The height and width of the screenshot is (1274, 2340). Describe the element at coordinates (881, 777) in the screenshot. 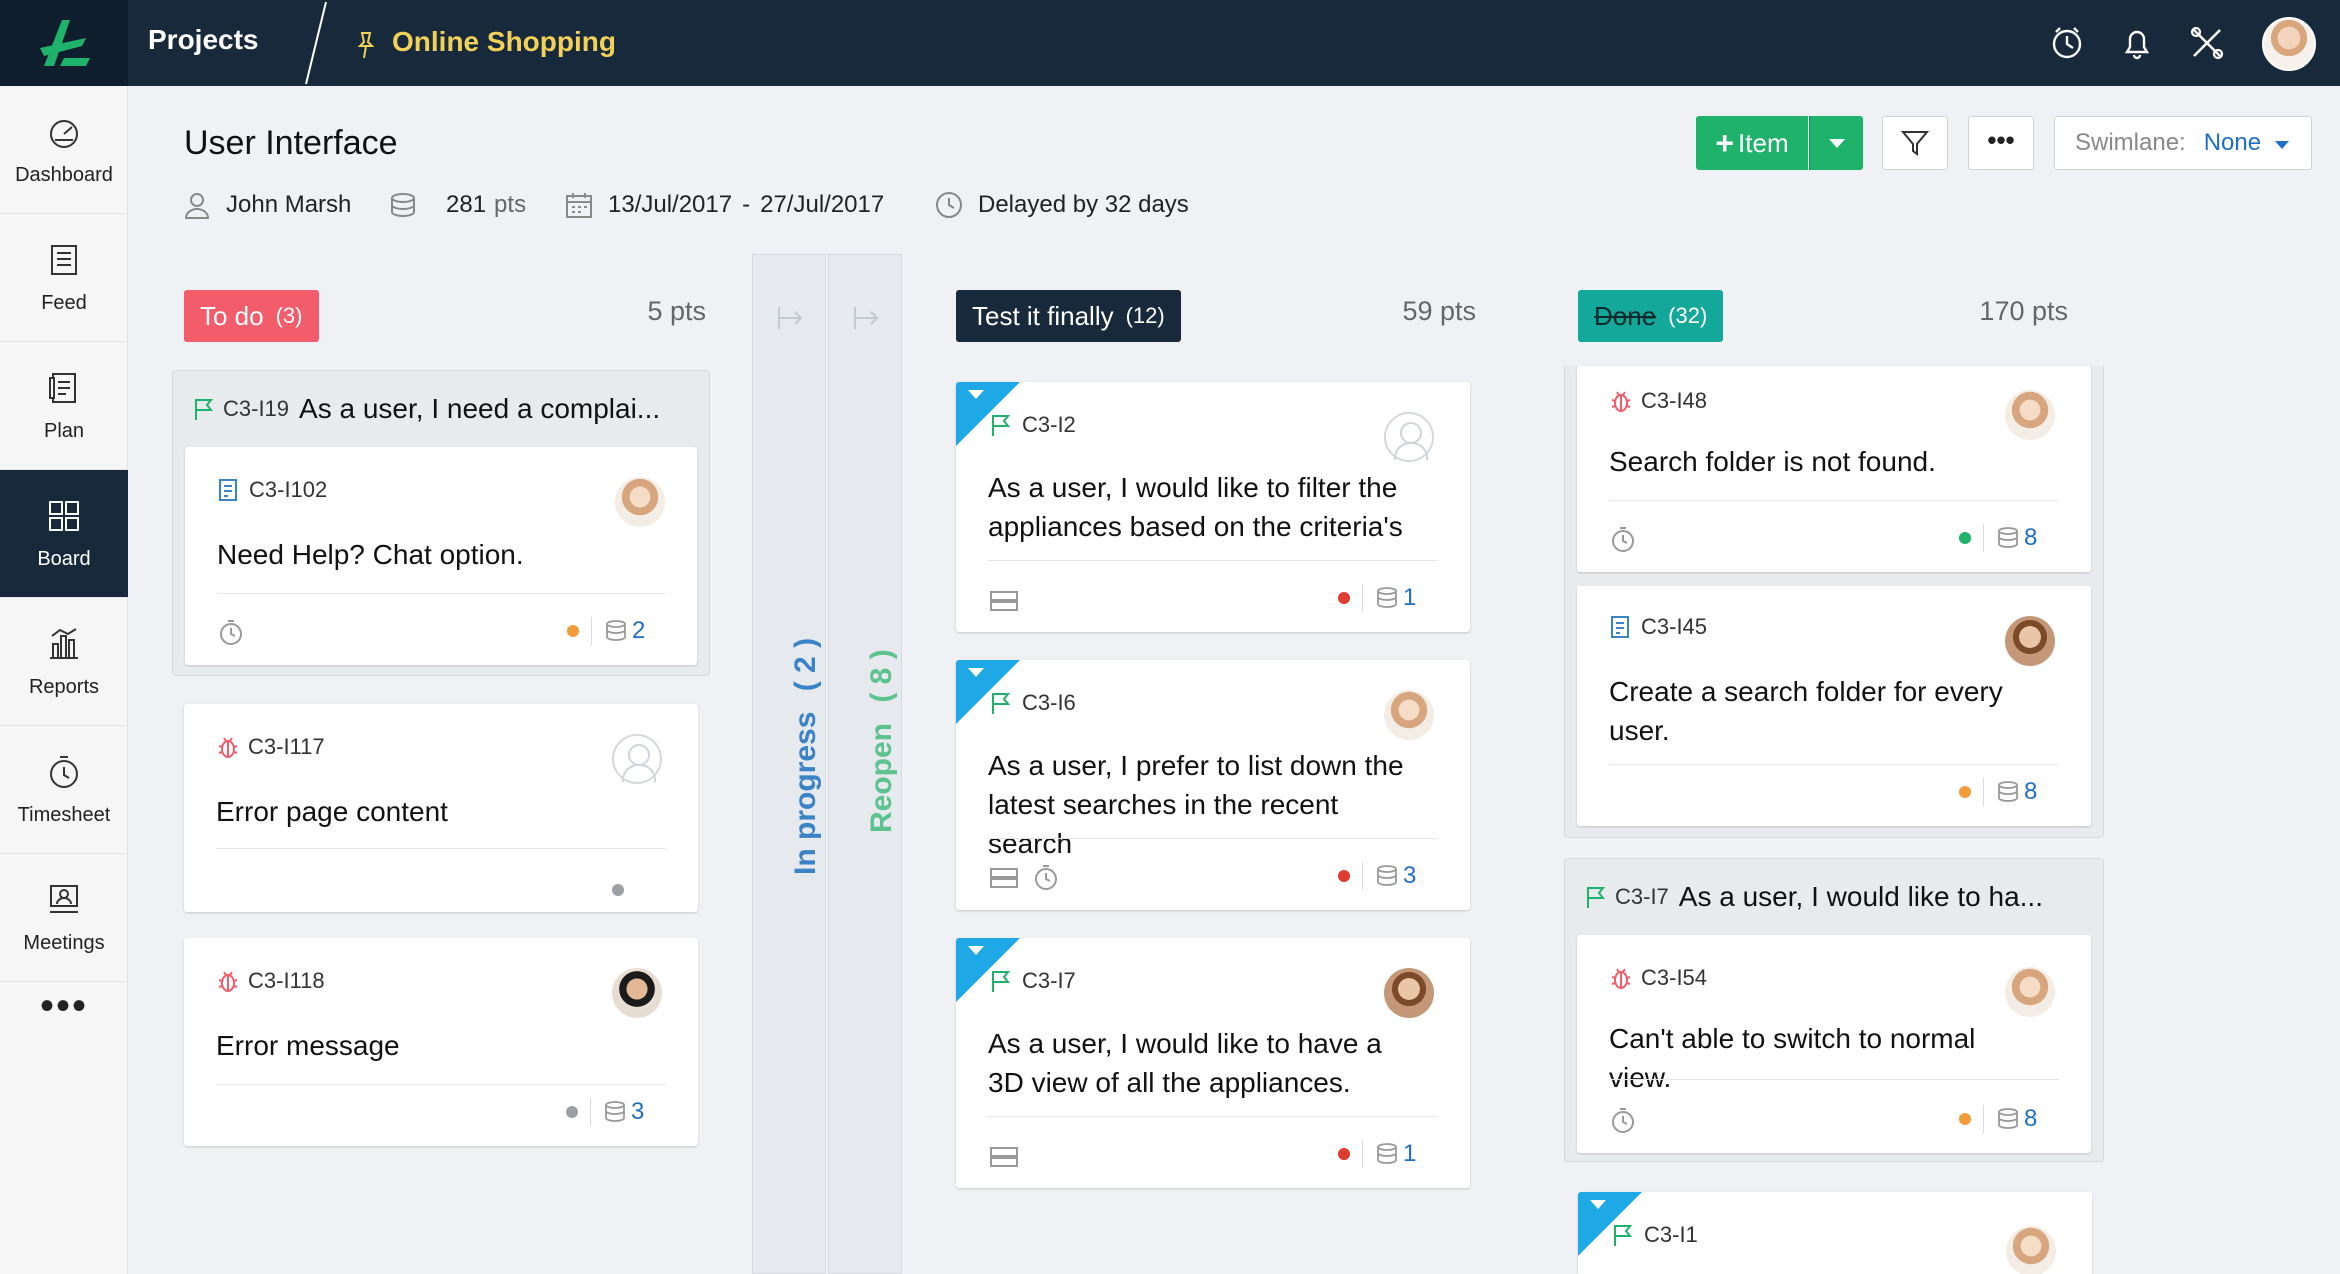

I see `column-name: Reopen` at that location.